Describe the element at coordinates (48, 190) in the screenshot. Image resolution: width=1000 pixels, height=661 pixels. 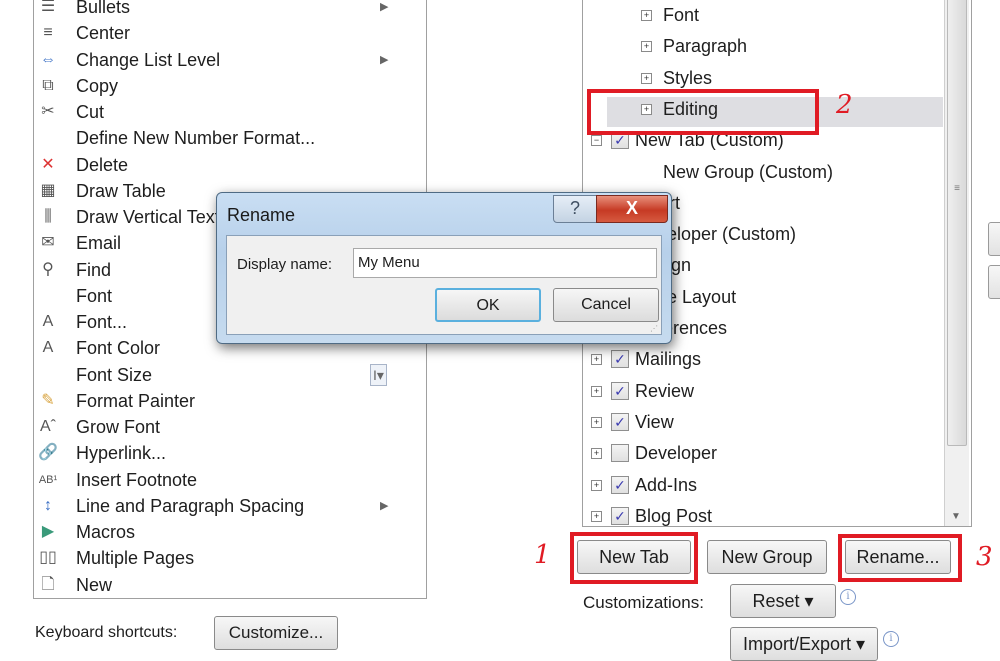
I see `draw-table-icon: ▦` at that location.